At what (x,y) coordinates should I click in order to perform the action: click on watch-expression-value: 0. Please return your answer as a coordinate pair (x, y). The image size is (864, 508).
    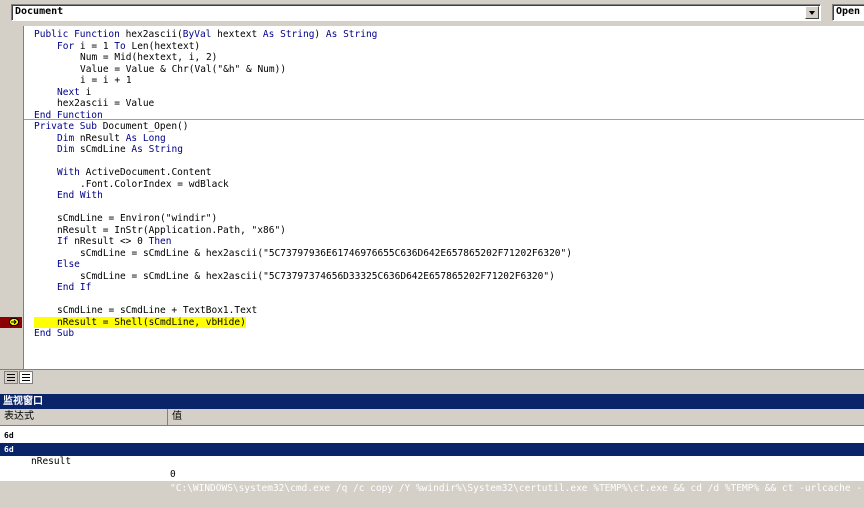
    Looking at the image, I should click on (173, 474).